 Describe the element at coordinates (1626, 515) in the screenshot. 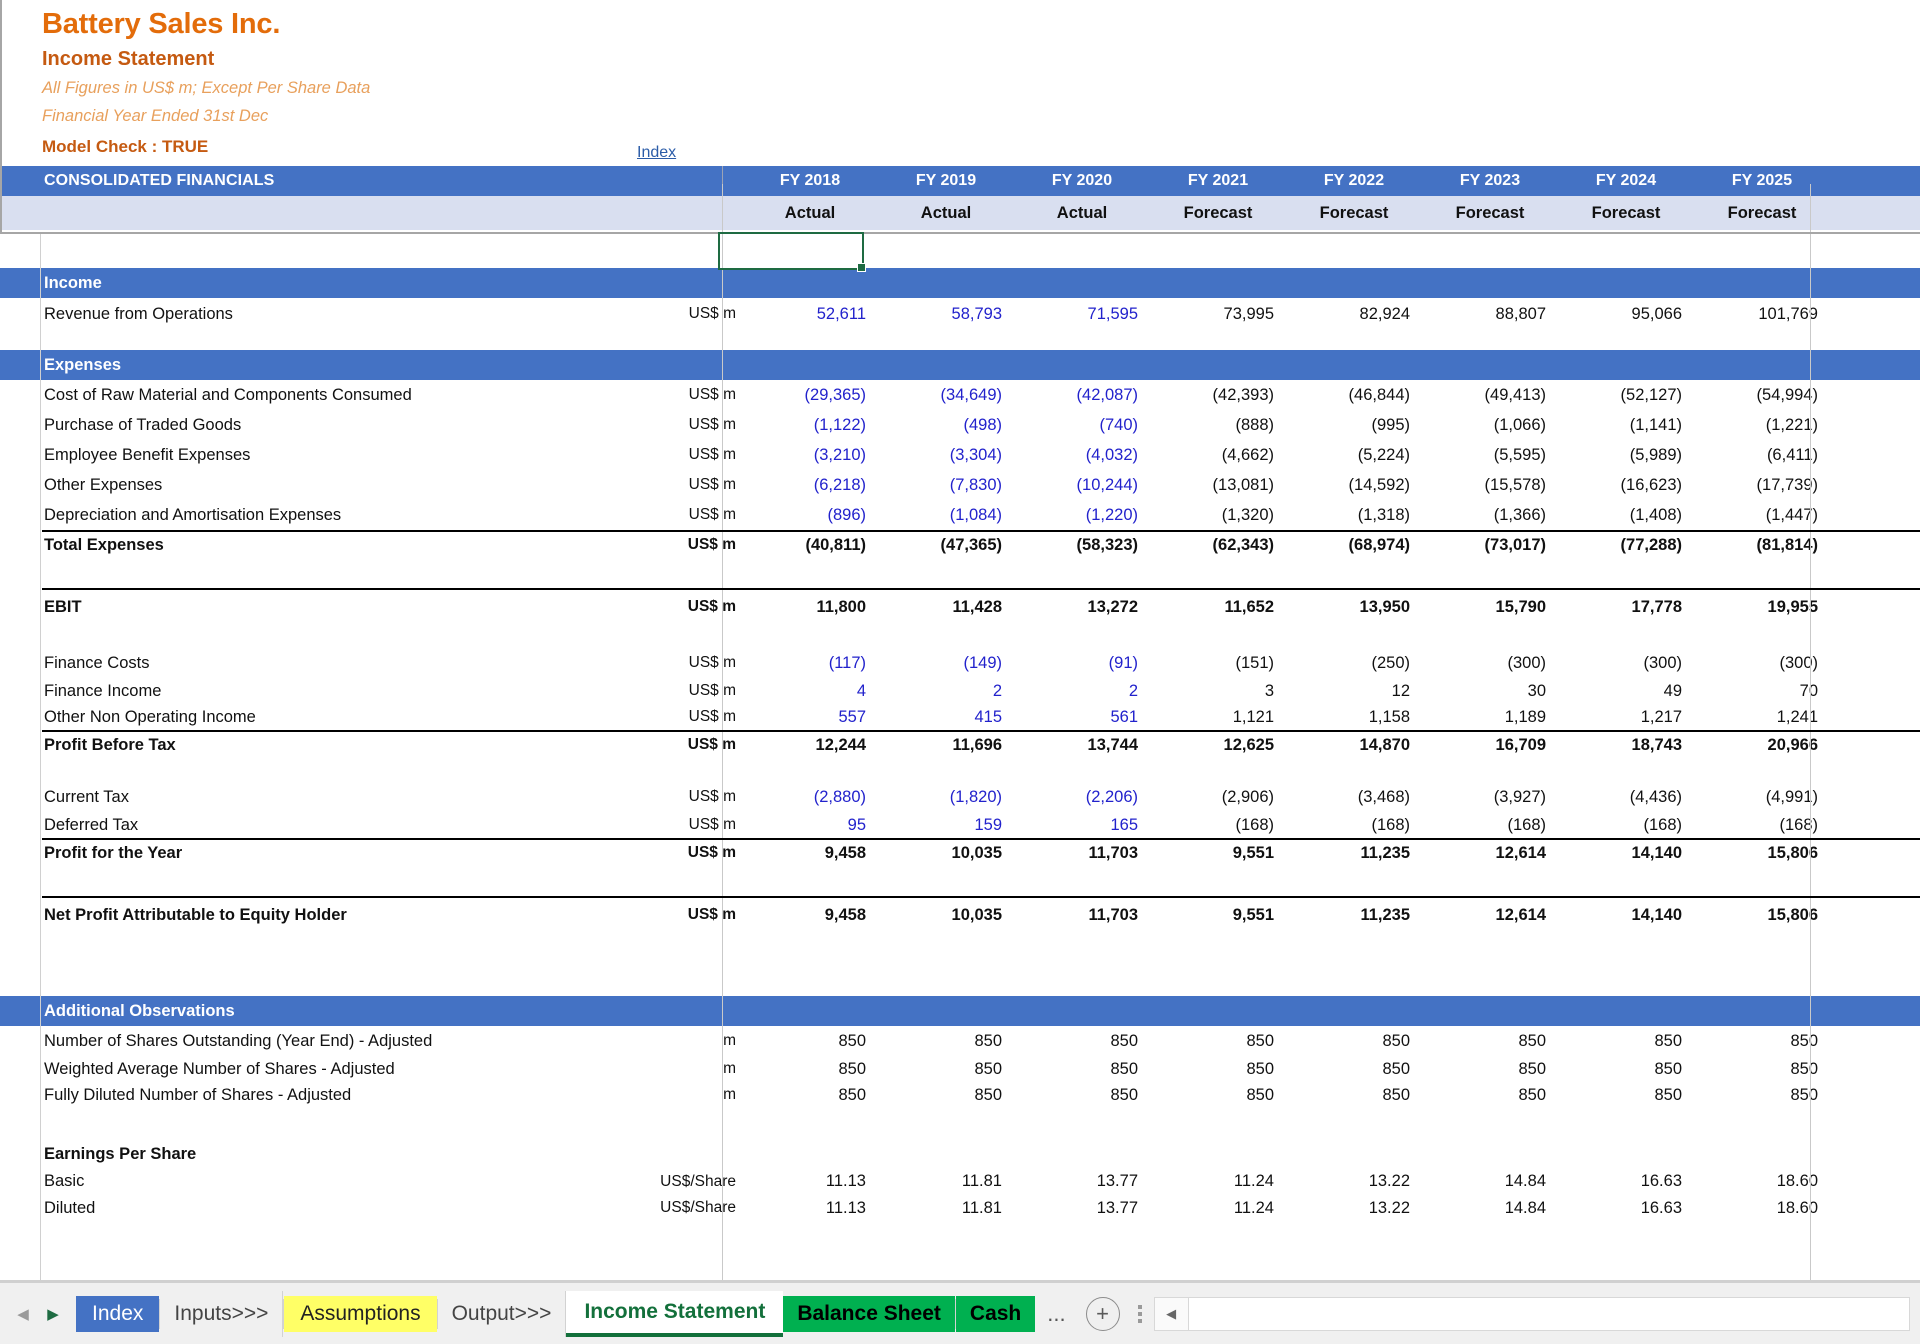

I see `cell: (1,408)` at that location.